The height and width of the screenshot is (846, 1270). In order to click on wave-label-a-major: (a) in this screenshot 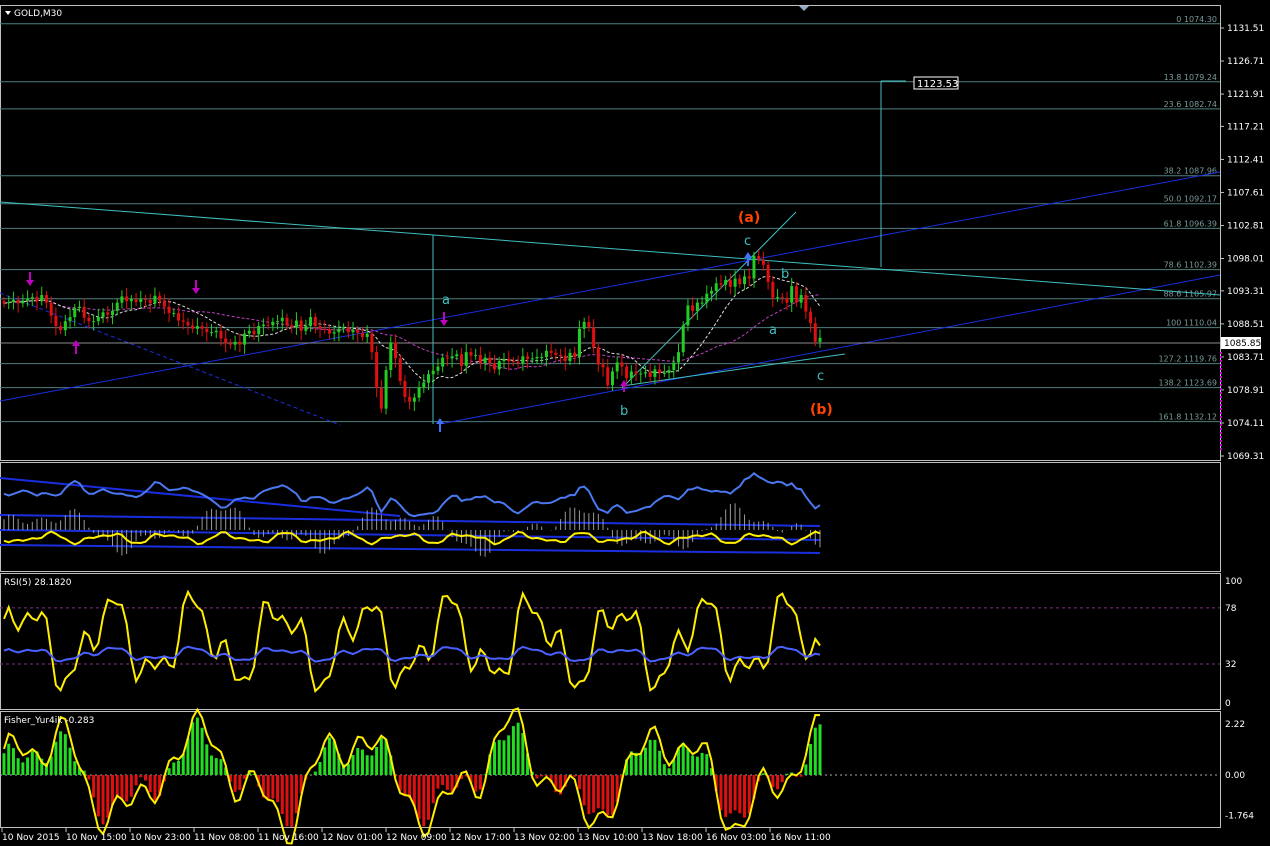, I will do `click(749, 218)`.